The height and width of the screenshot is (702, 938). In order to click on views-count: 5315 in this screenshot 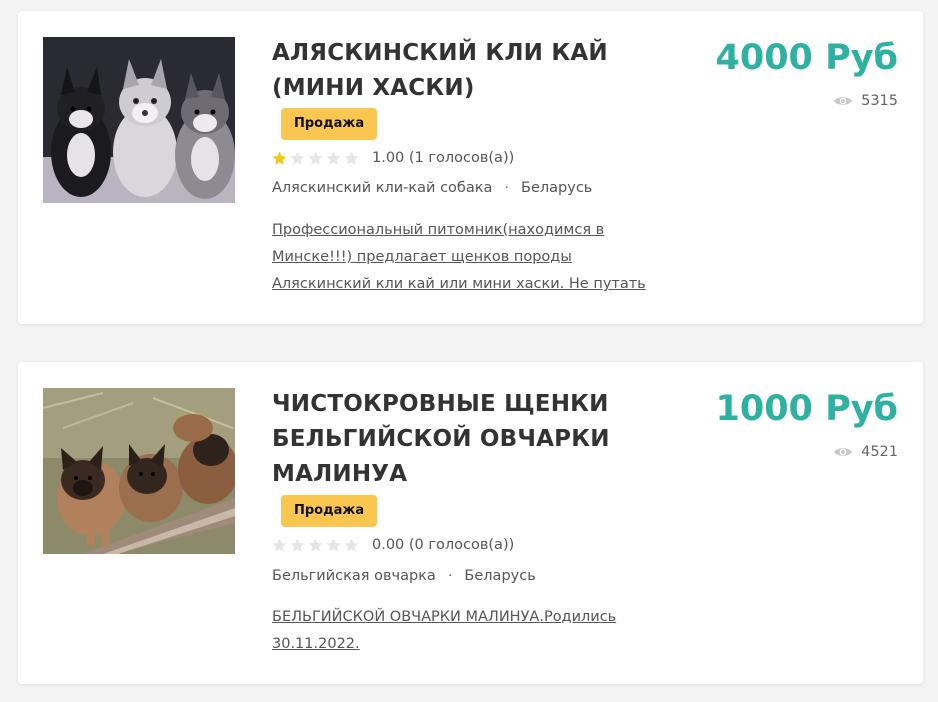, I will do `click(865, 101)`.